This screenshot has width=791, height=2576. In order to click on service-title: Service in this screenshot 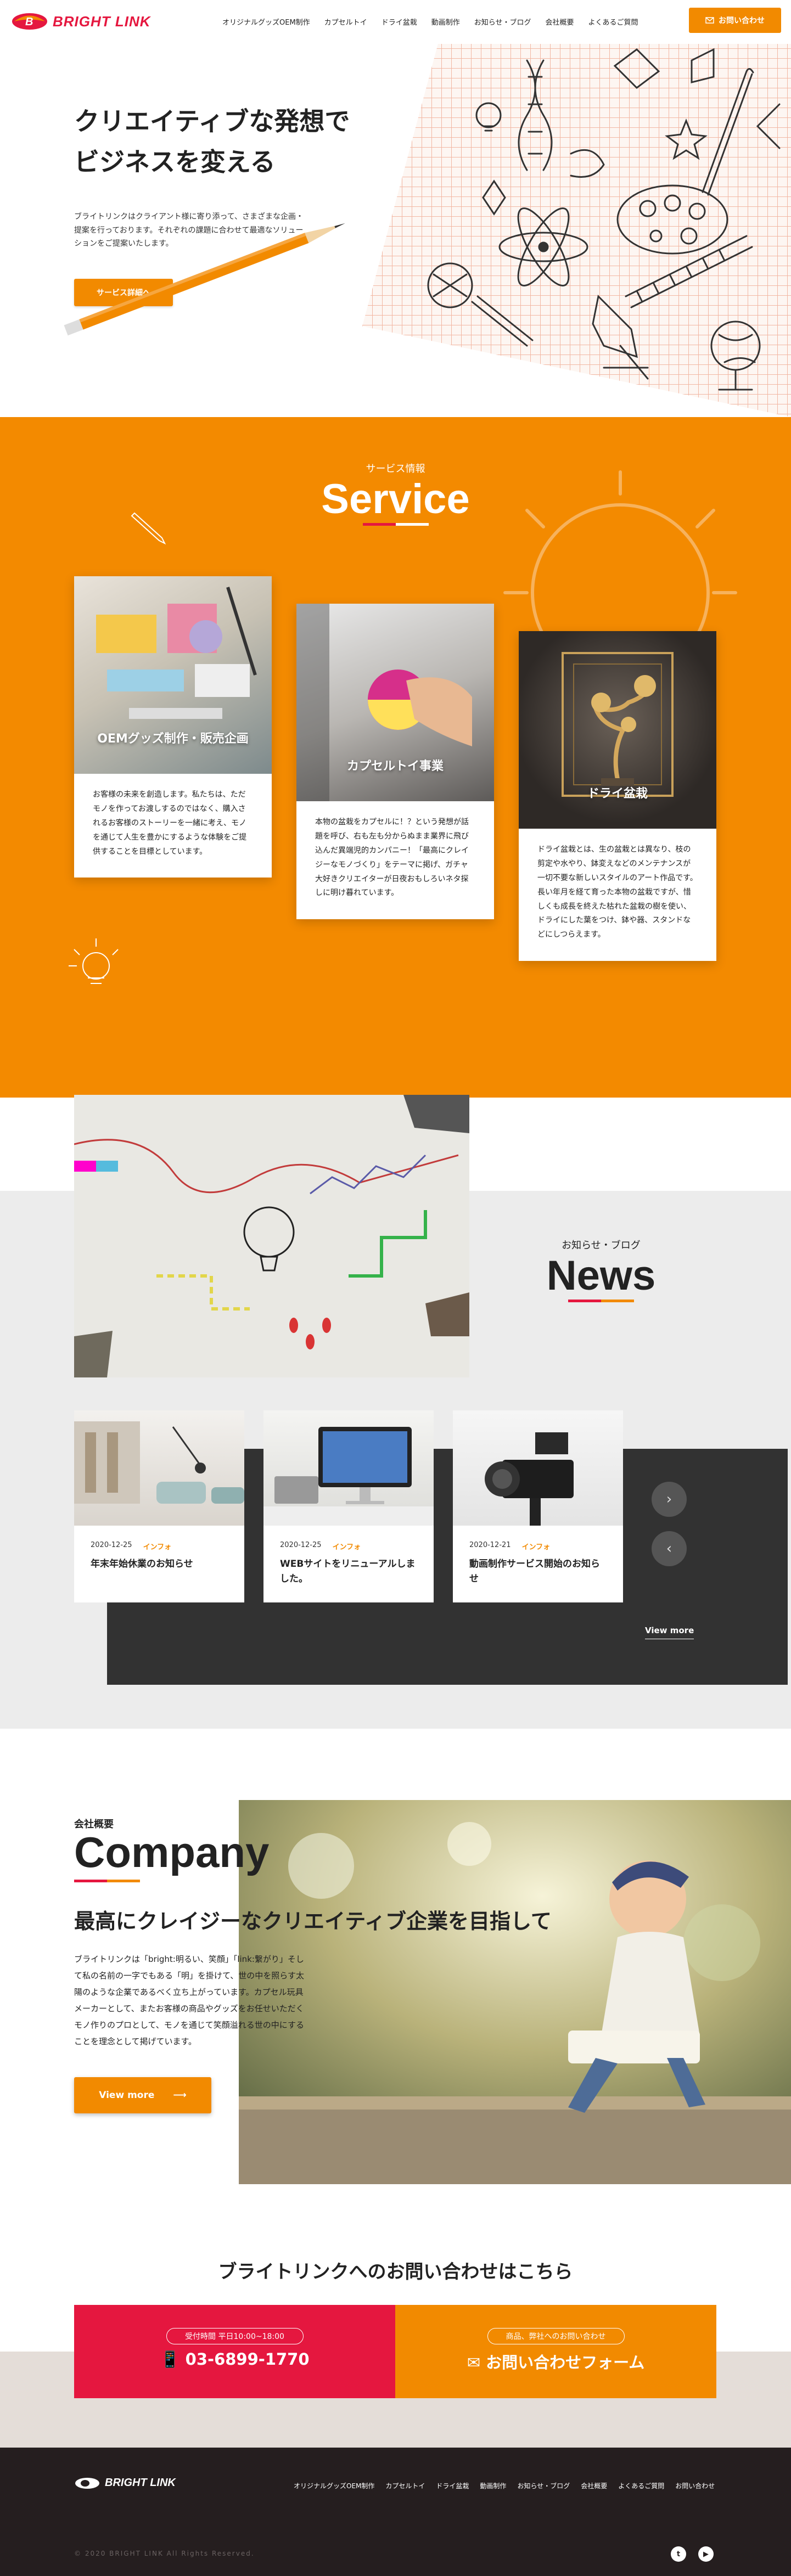, I will do `click(395, 499)`.